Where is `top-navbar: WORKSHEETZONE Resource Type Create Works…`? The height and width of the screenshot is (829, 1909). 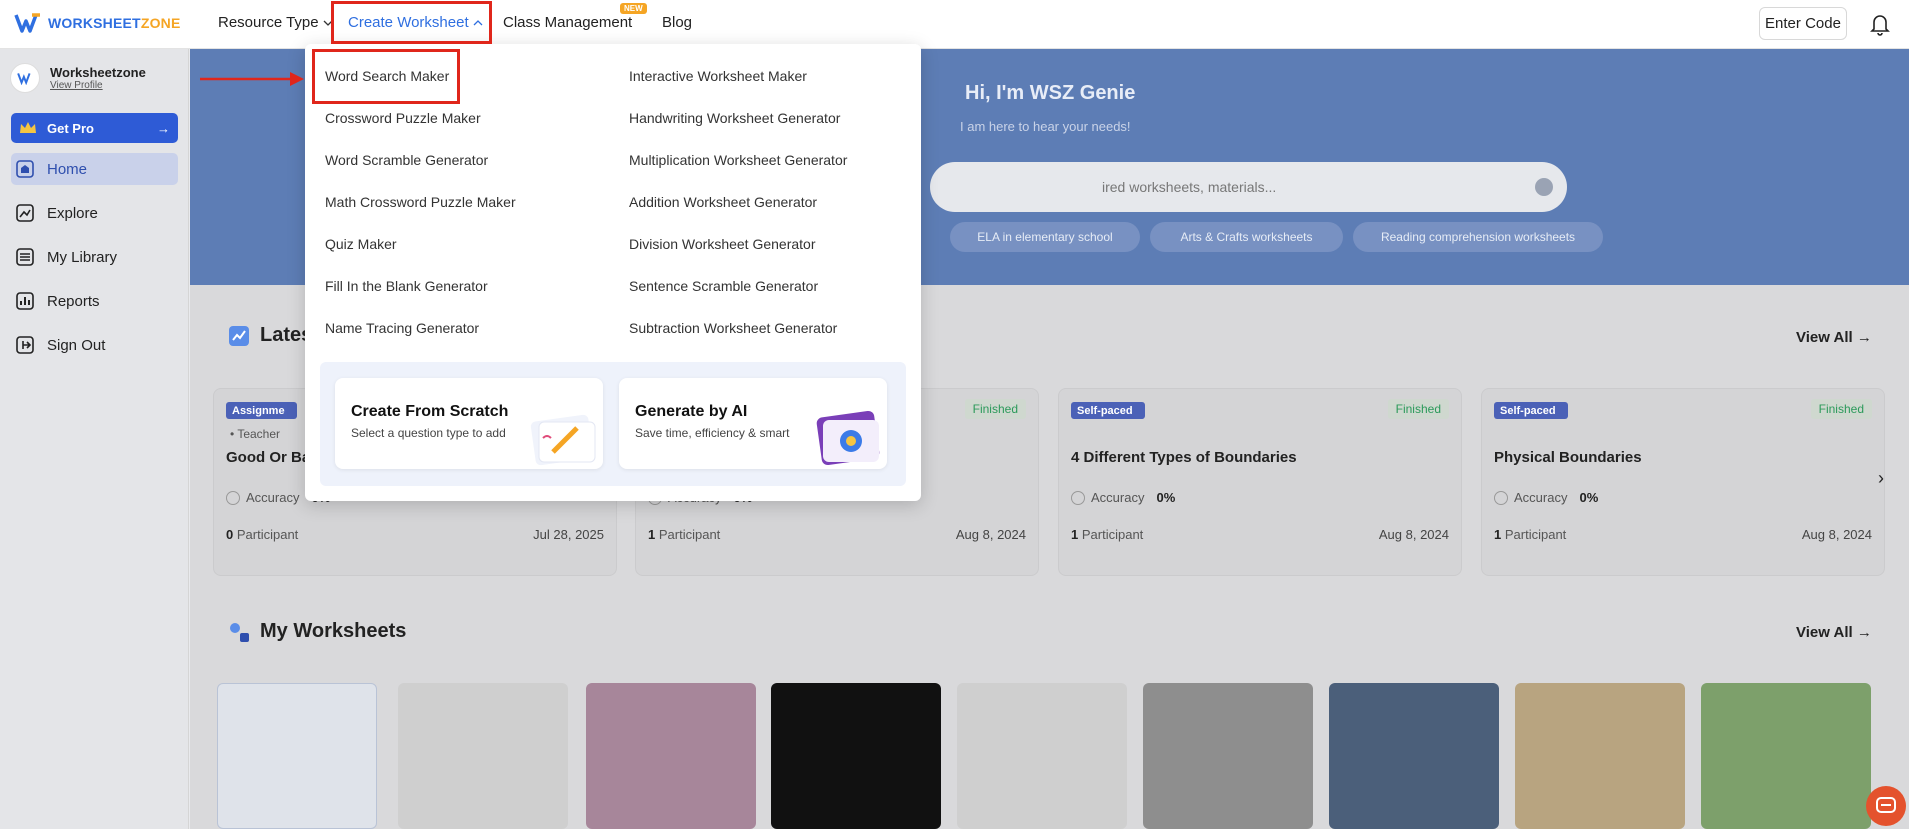 top-navbar: WORKSHEETZONE Resource Type Create Works… is located at coordinates (954, 24).